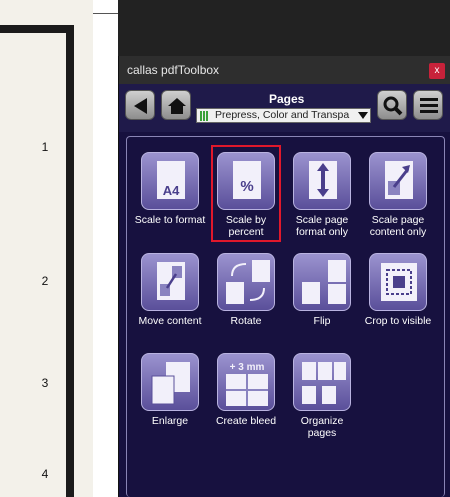 Image resolution: width=450 pixels, height=497 pixels. Describe the element at coordinates (398, 226) in the screenshot. I see `tool-label: Scale page content only` at that location.